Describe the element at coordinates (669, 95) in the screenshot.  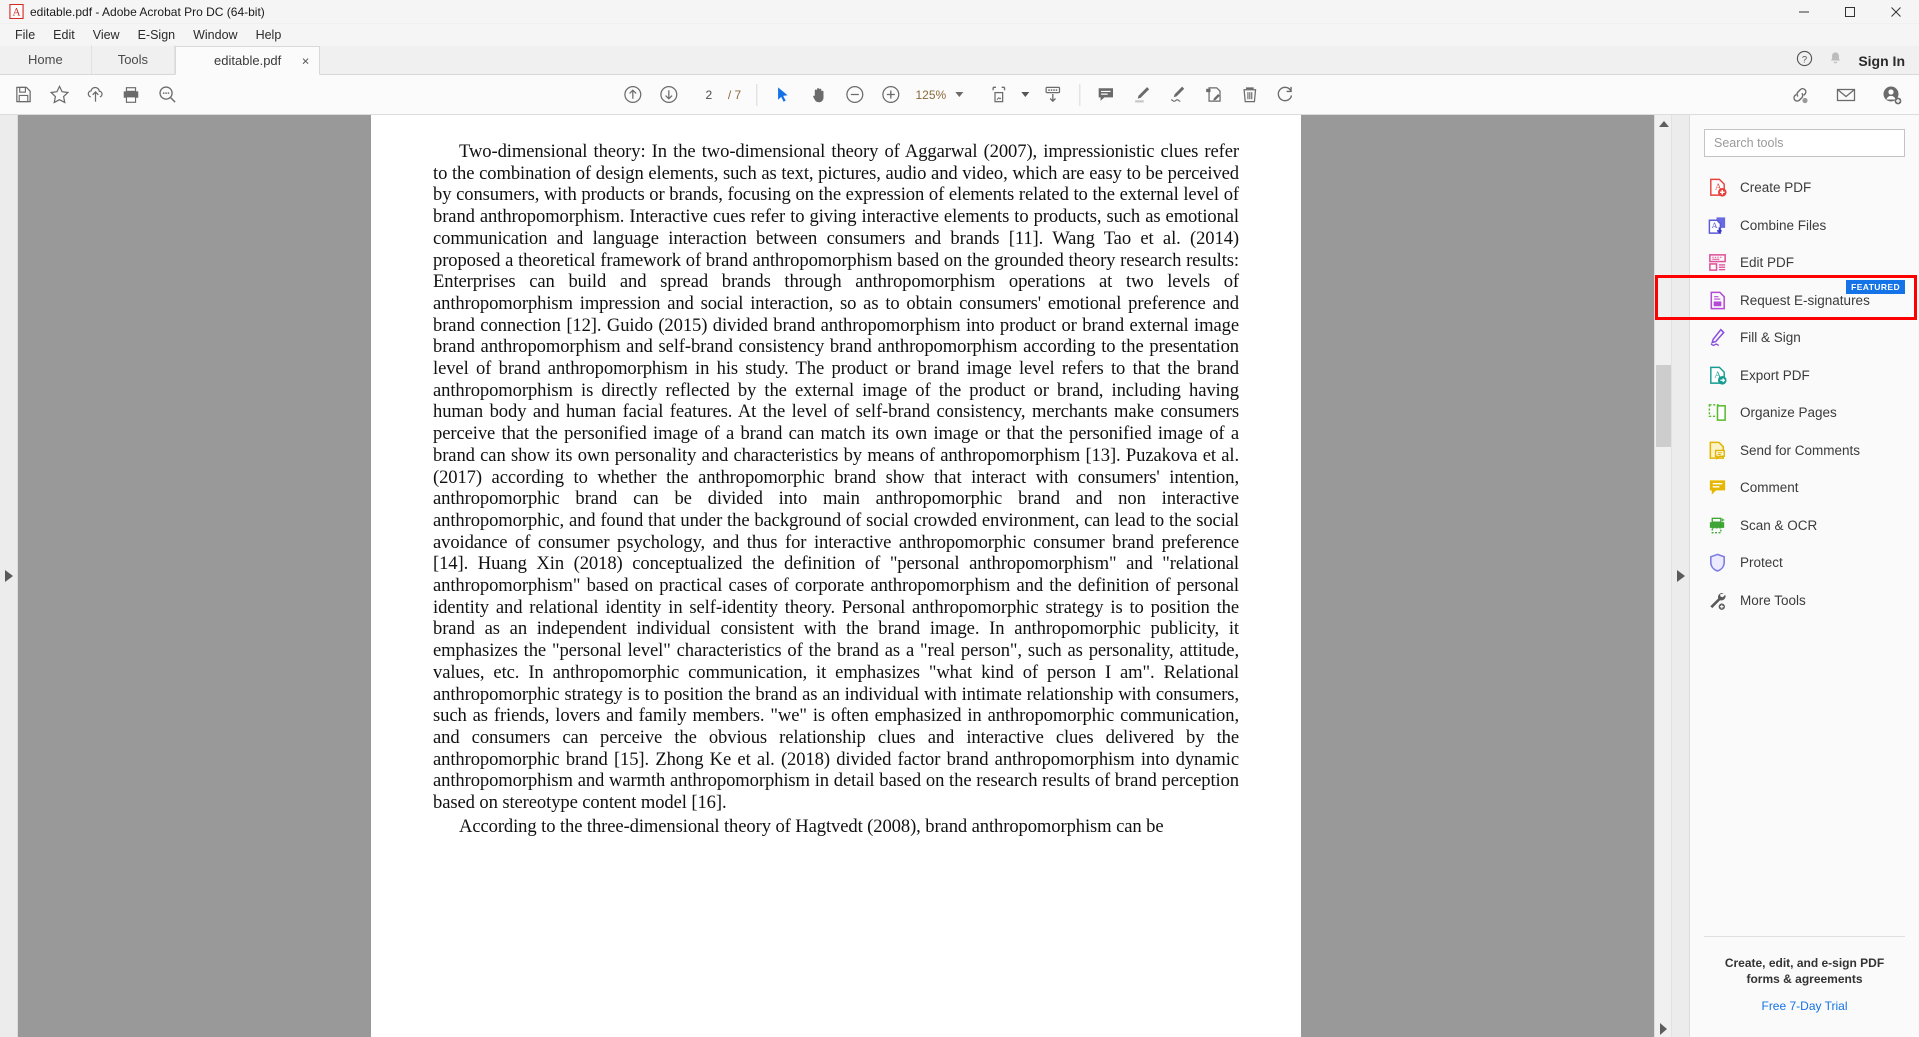
I see `arrow-down-circle-icon` at that location.